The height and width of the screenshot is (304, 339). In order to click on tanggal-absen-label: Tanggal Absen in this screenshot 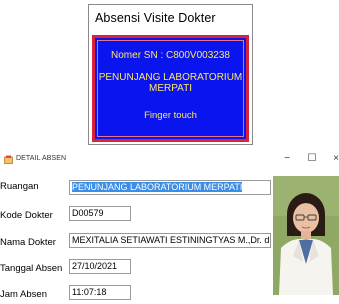, I will do `click(31, 268)`.